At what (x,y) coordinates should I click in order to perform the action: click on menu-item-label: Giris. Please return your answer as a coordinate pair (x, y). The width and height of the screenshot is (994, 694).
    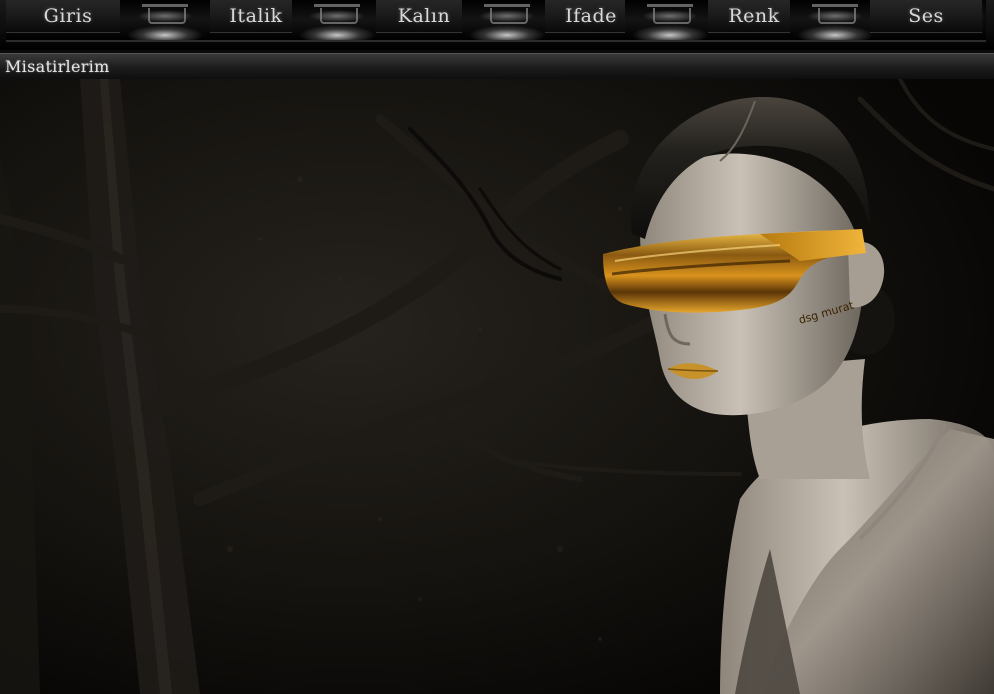
    Looking at the image, I should click on (68, 16).